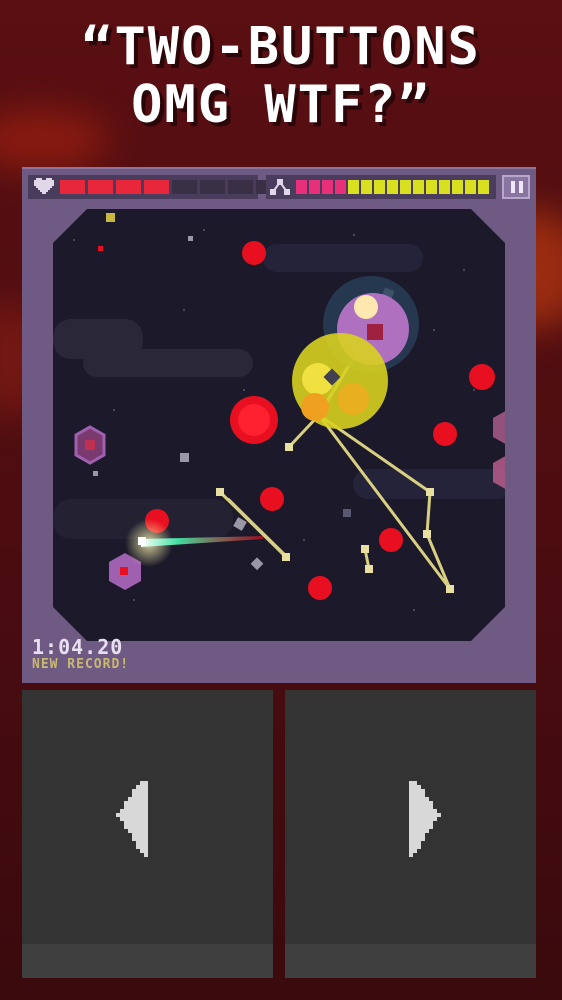 This screenshot has height=1000, width=562. What do you see at coordinates (425, 819) in the screenshot?
I see `arrow-right-icon` at bounding box center [425, 819].